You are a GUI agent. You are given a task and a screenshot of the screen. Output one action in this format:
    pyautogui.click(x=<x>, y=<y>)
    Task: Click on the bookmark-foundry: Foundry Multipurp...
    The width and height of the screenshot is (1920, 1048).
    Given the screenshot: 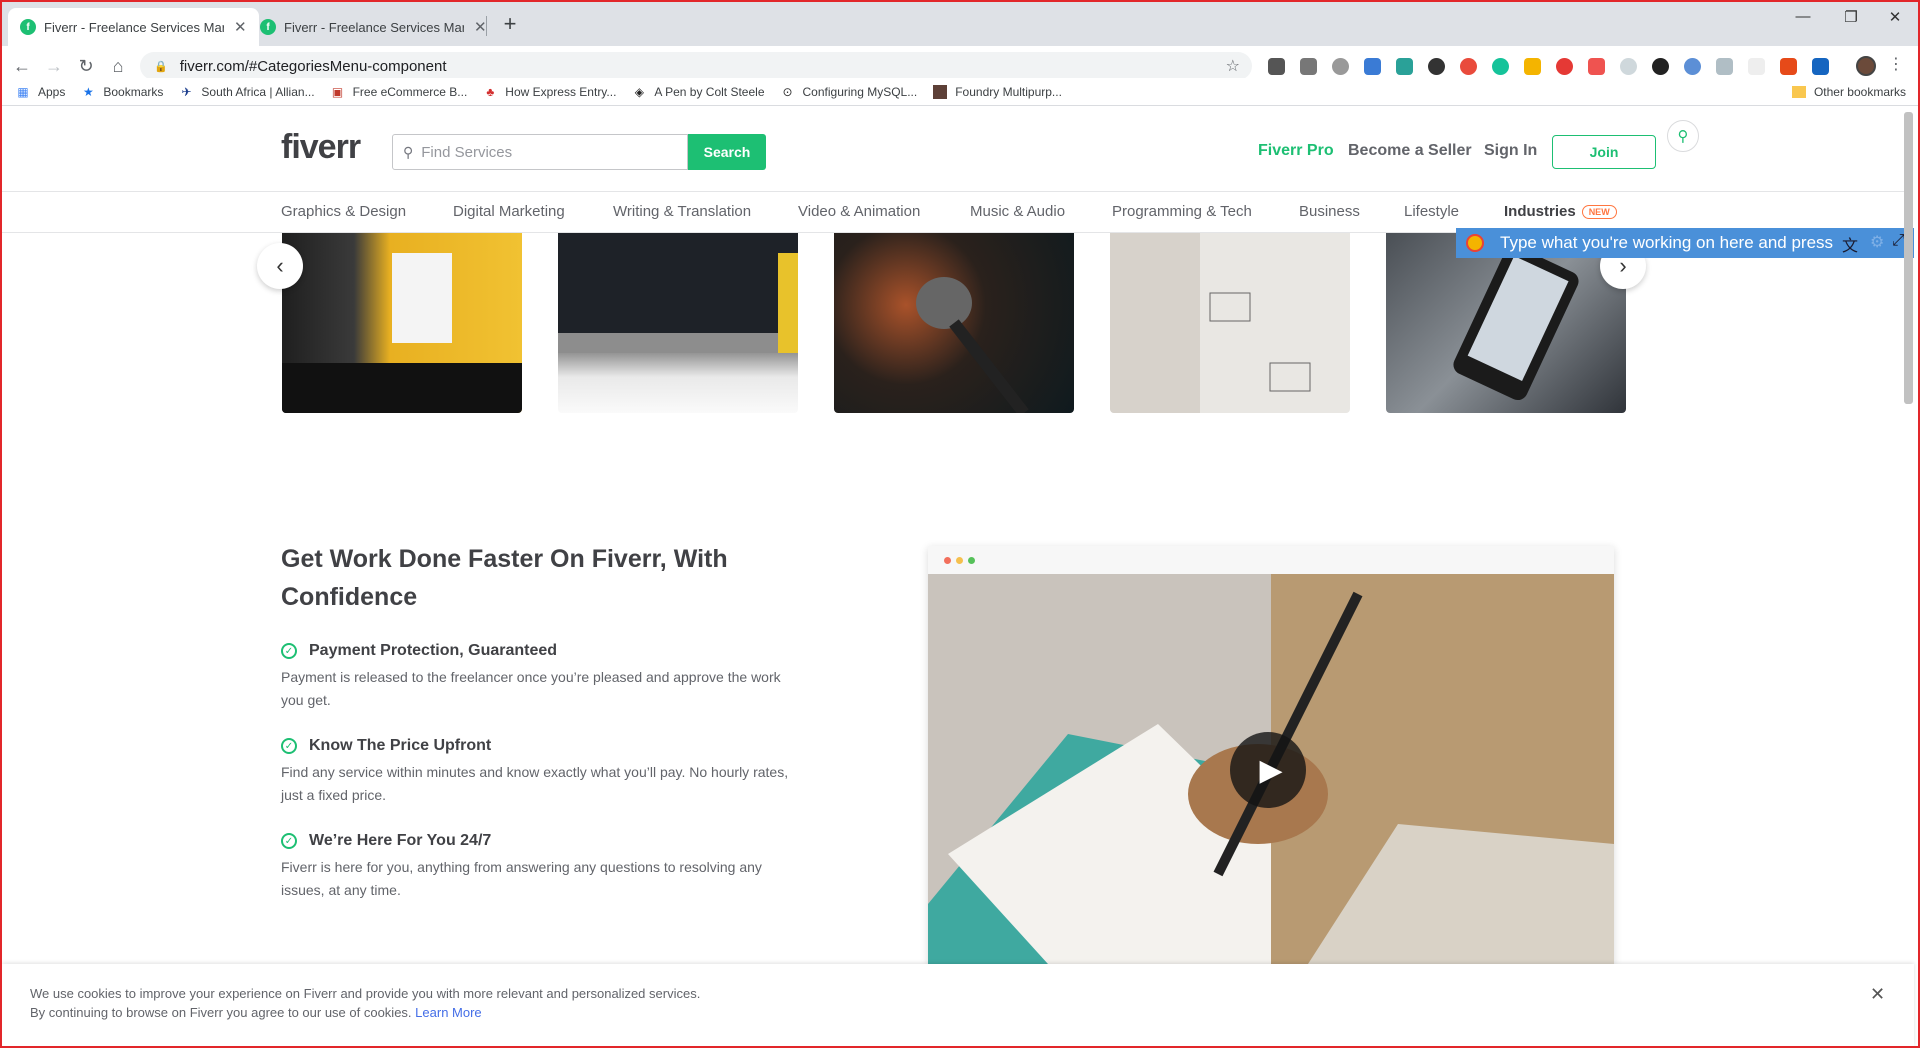 What is the action you would take?
    pyautogui.click(x=997, y=91)
    